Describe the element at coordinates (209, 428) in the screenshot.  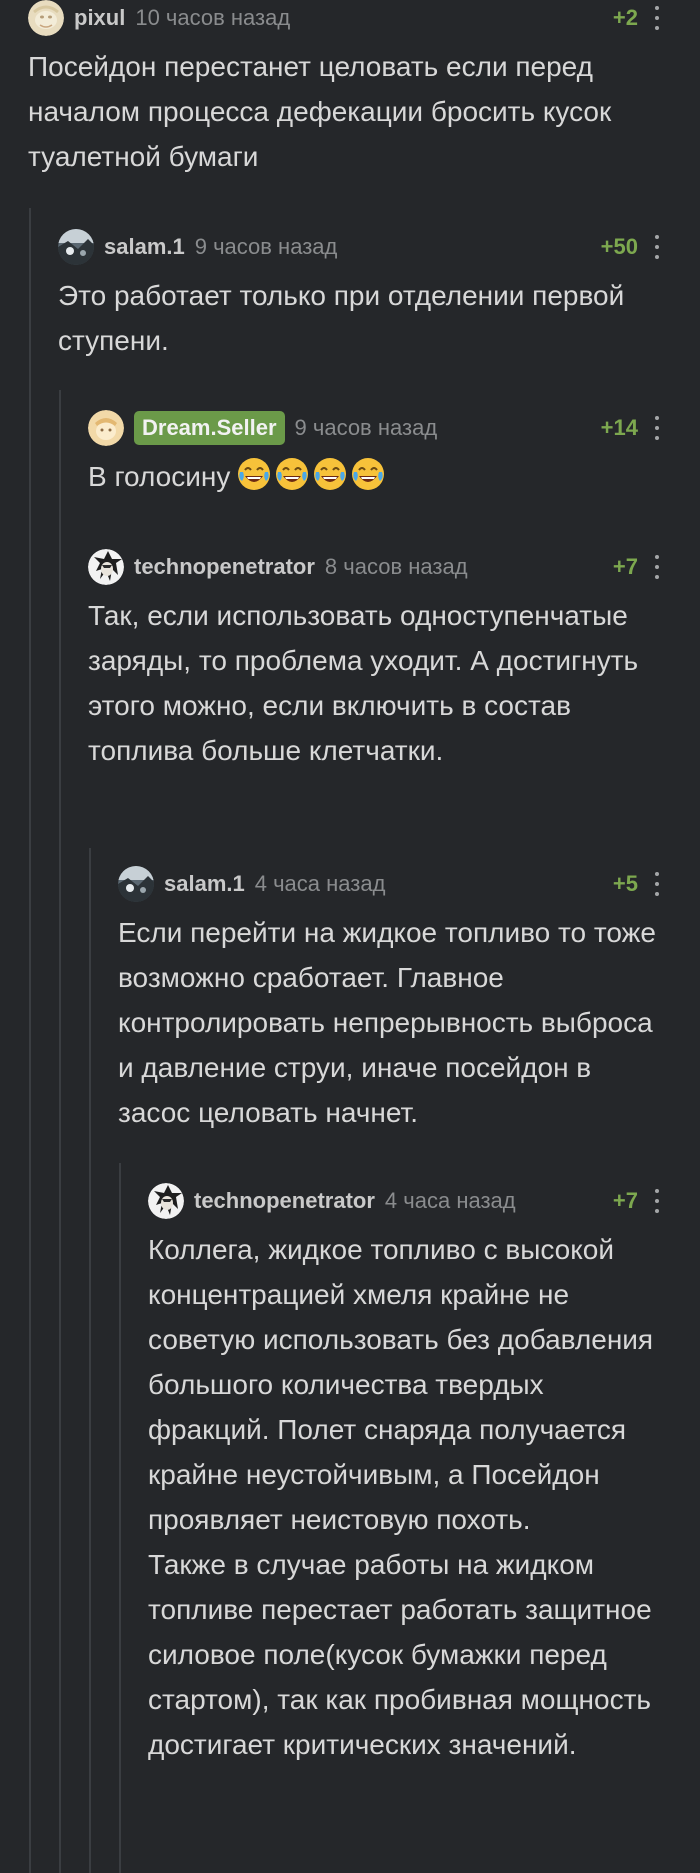
I see `username-badge: Dream.Seller` at that location.